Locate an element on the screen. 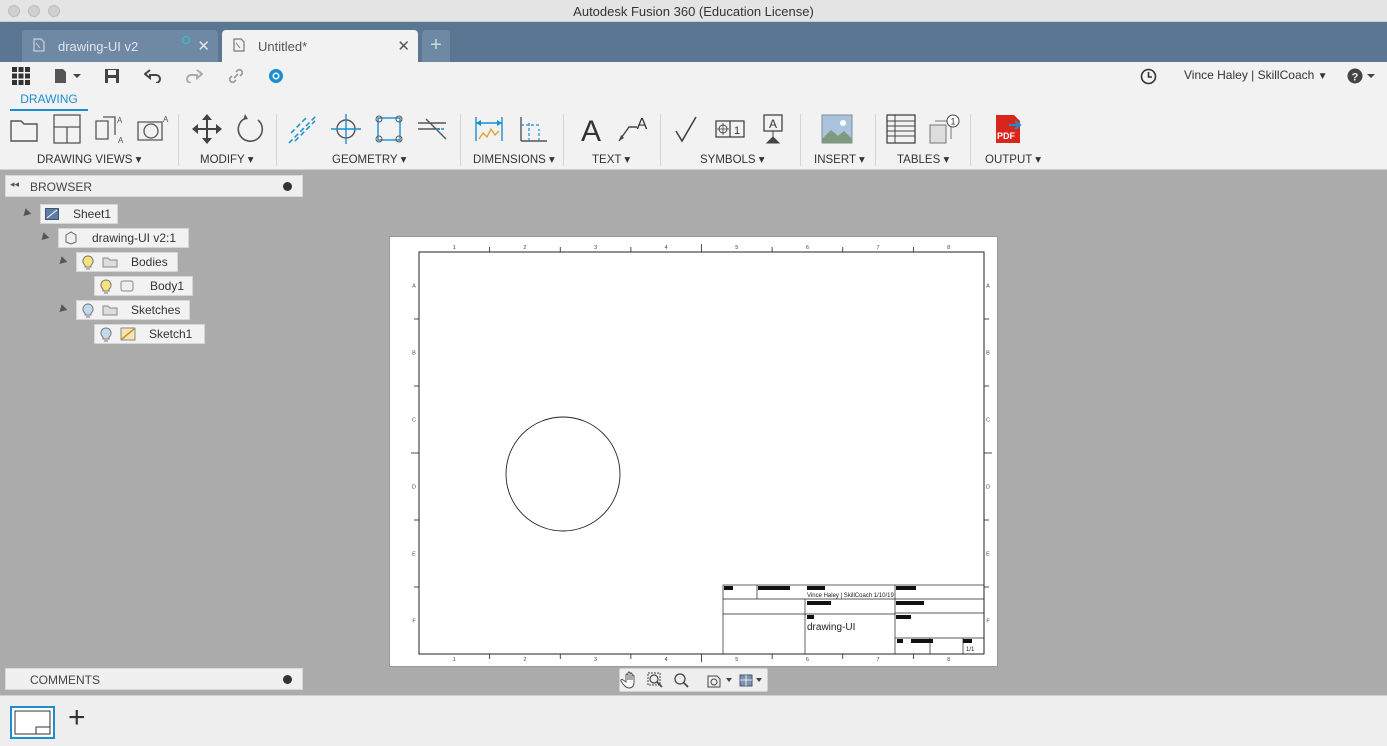  dimension-icon is located at coordinates (489, 129).